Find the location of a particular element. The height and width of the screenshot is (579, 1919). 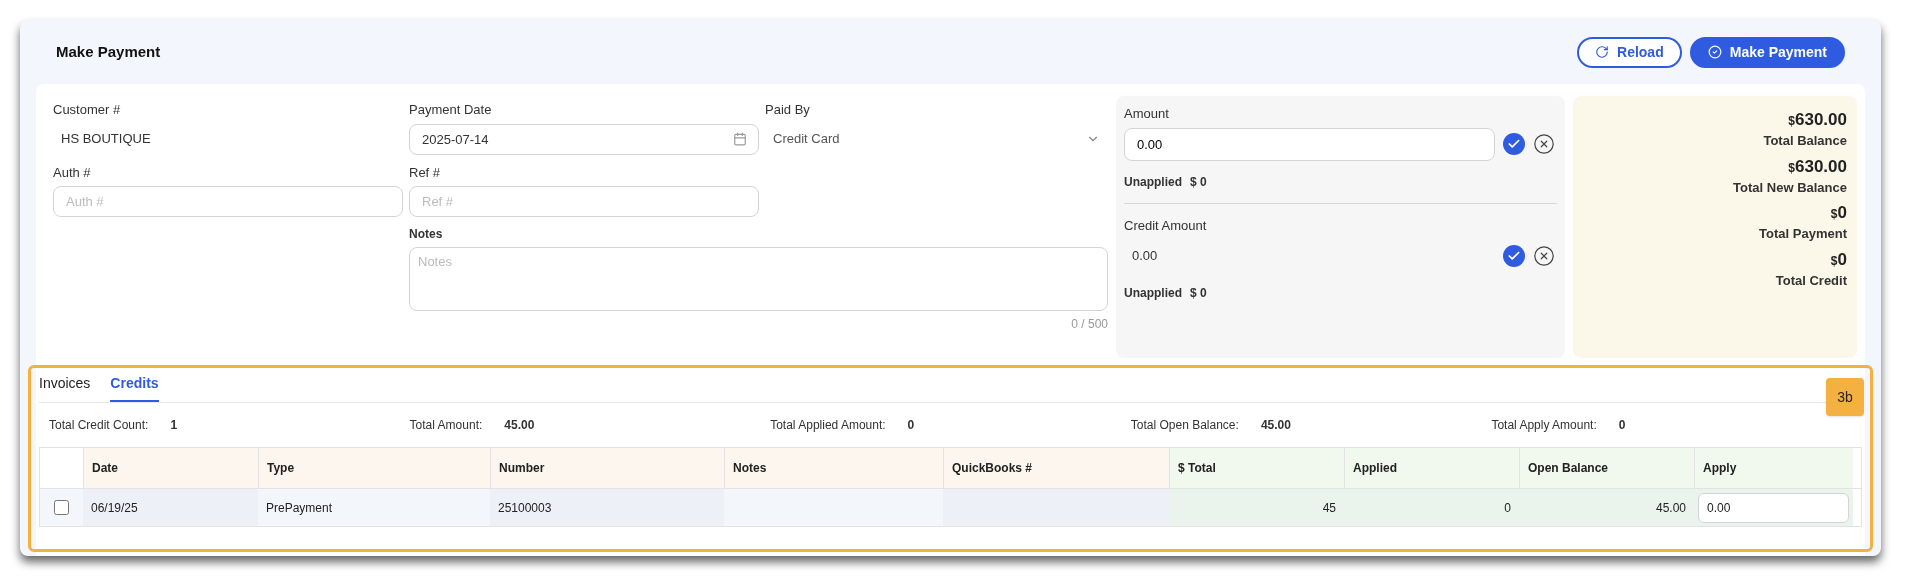

field-label: Amount is located at coordinates (1147, 114).